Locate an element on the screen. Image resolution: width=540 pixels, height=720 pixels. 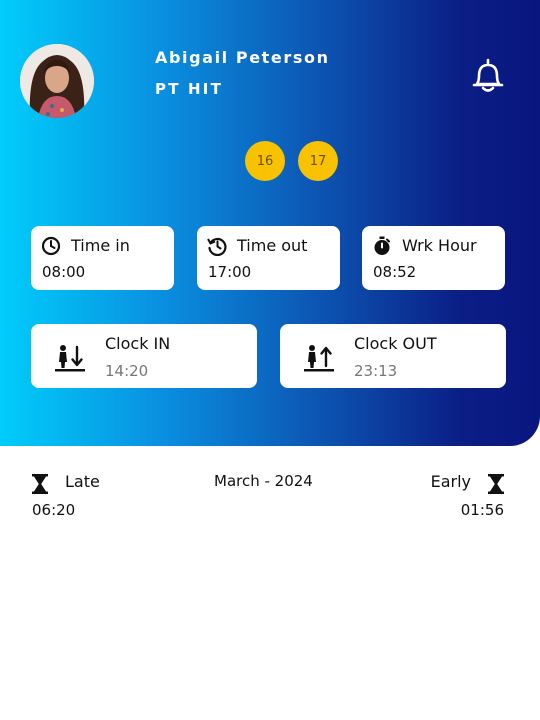
clock-out-icon is located at coordinates (321, 358).